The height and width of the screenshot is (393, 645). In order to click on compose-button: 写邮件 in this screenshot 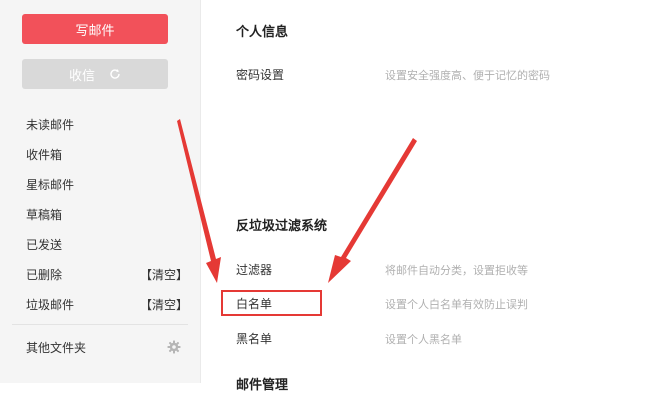, I will do `click(95, 29)`.